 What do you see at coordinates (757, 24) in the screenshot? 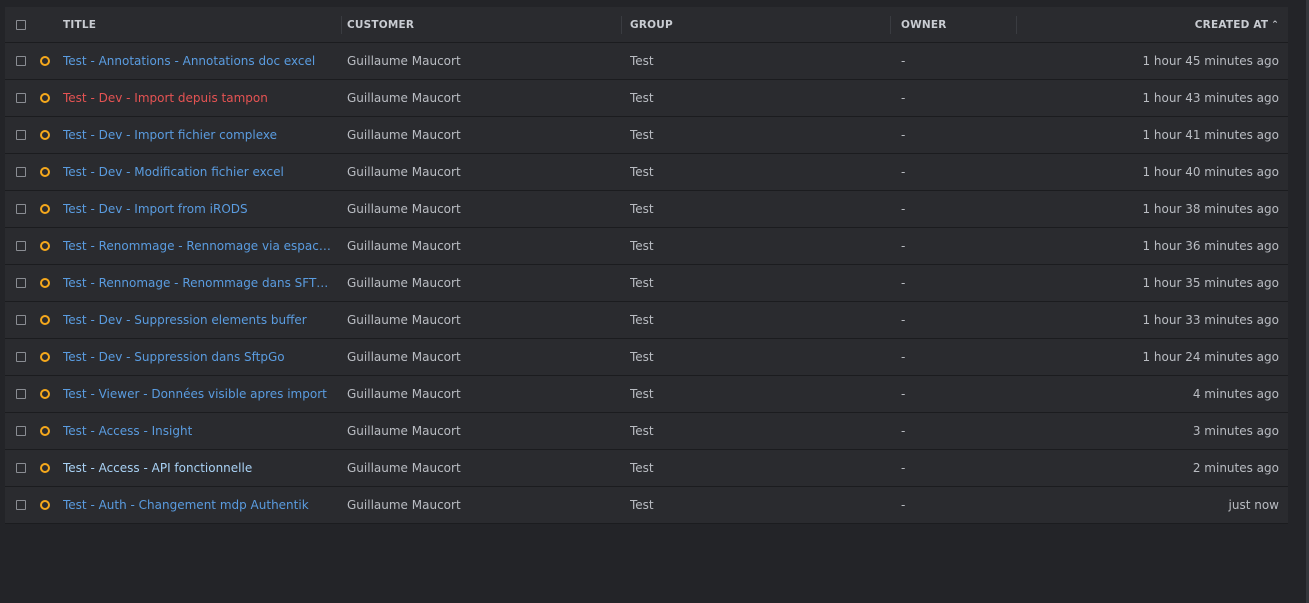
I see `column-header-group: GROUP` at bounding box center [757, 24].